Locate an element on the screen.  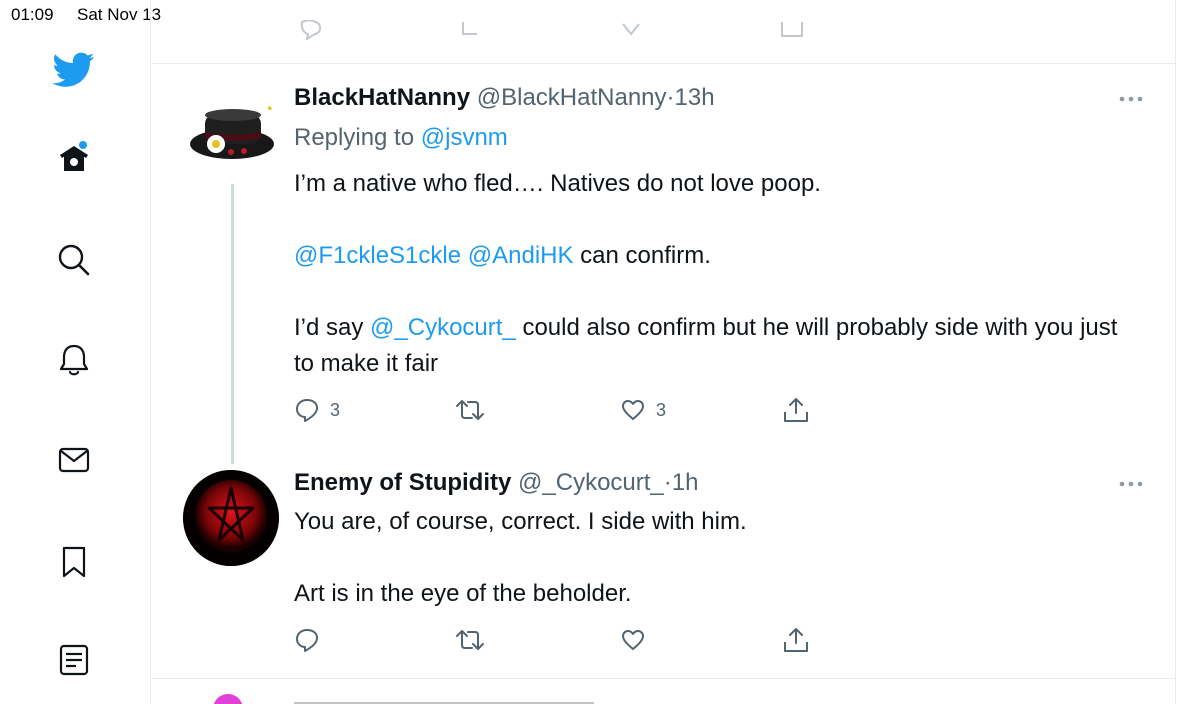
timestamp: 1h is located at coordinates (685, 482).